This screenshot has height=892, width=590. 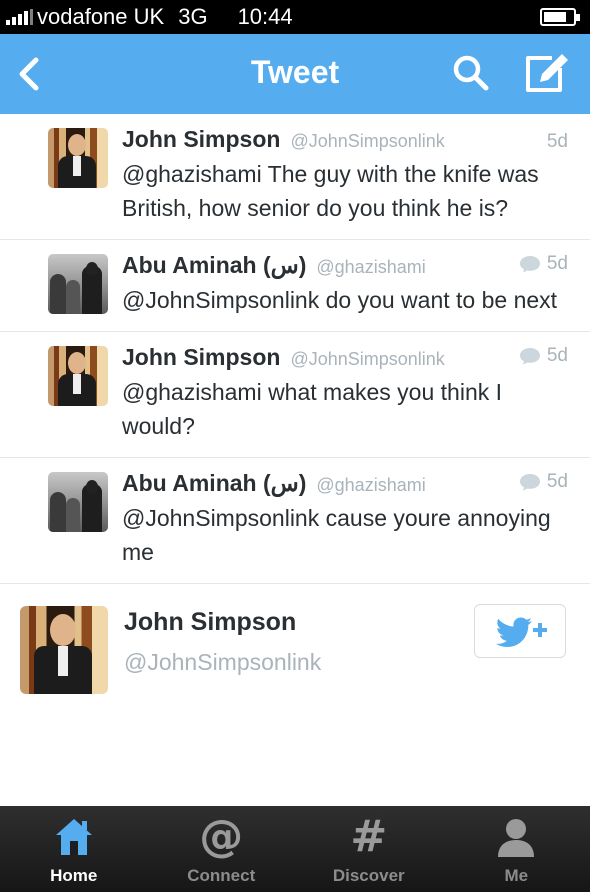 I want to click on follow-bird-plus-icon, so click(x=521, y=632).